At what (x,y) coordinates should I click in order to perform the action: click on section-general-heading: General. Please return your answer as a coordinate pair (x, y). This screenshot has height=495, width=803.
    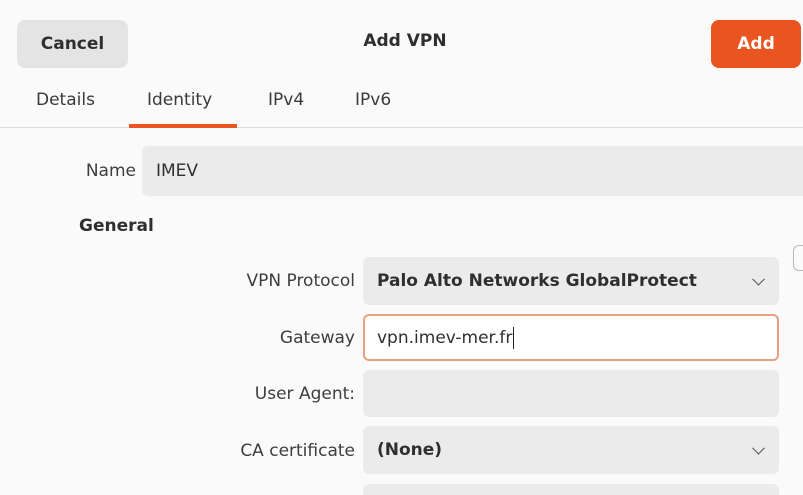
    Looking at the image, I should click on (116, 226).